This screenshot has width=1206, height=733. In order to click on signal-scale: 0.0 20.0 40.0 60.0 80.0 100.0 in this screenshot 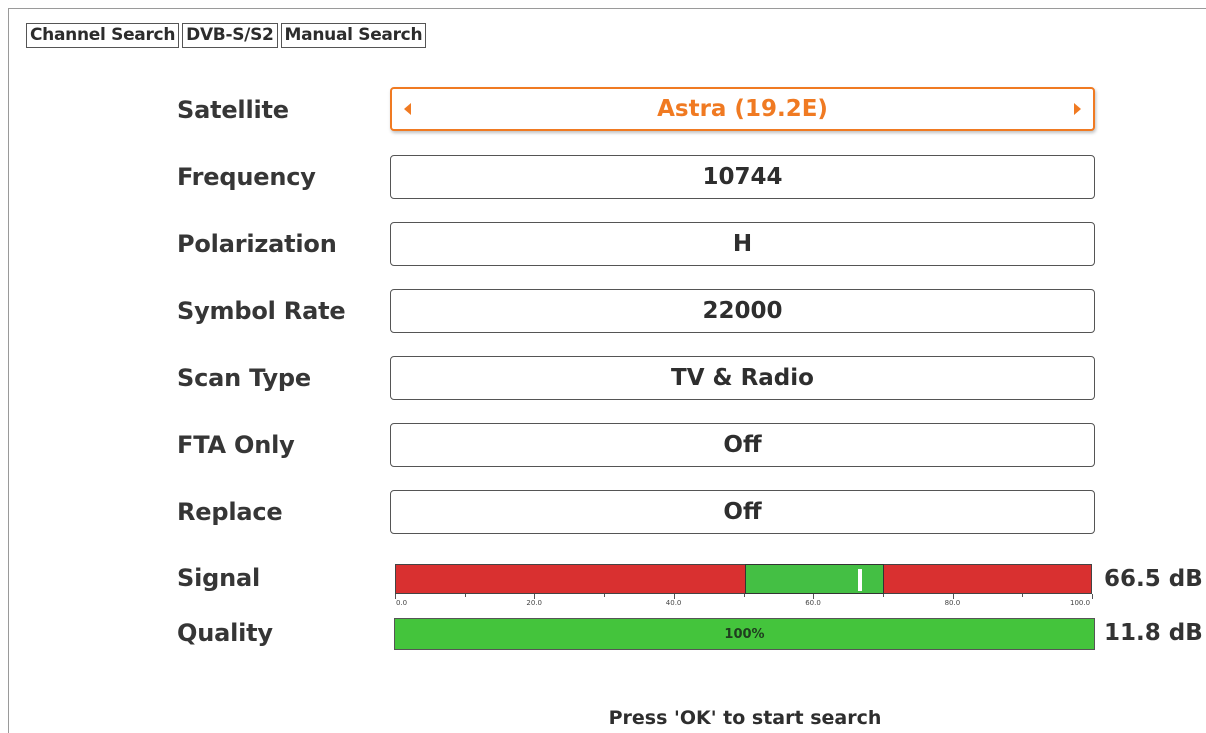, I will do `click(744, 602)`.